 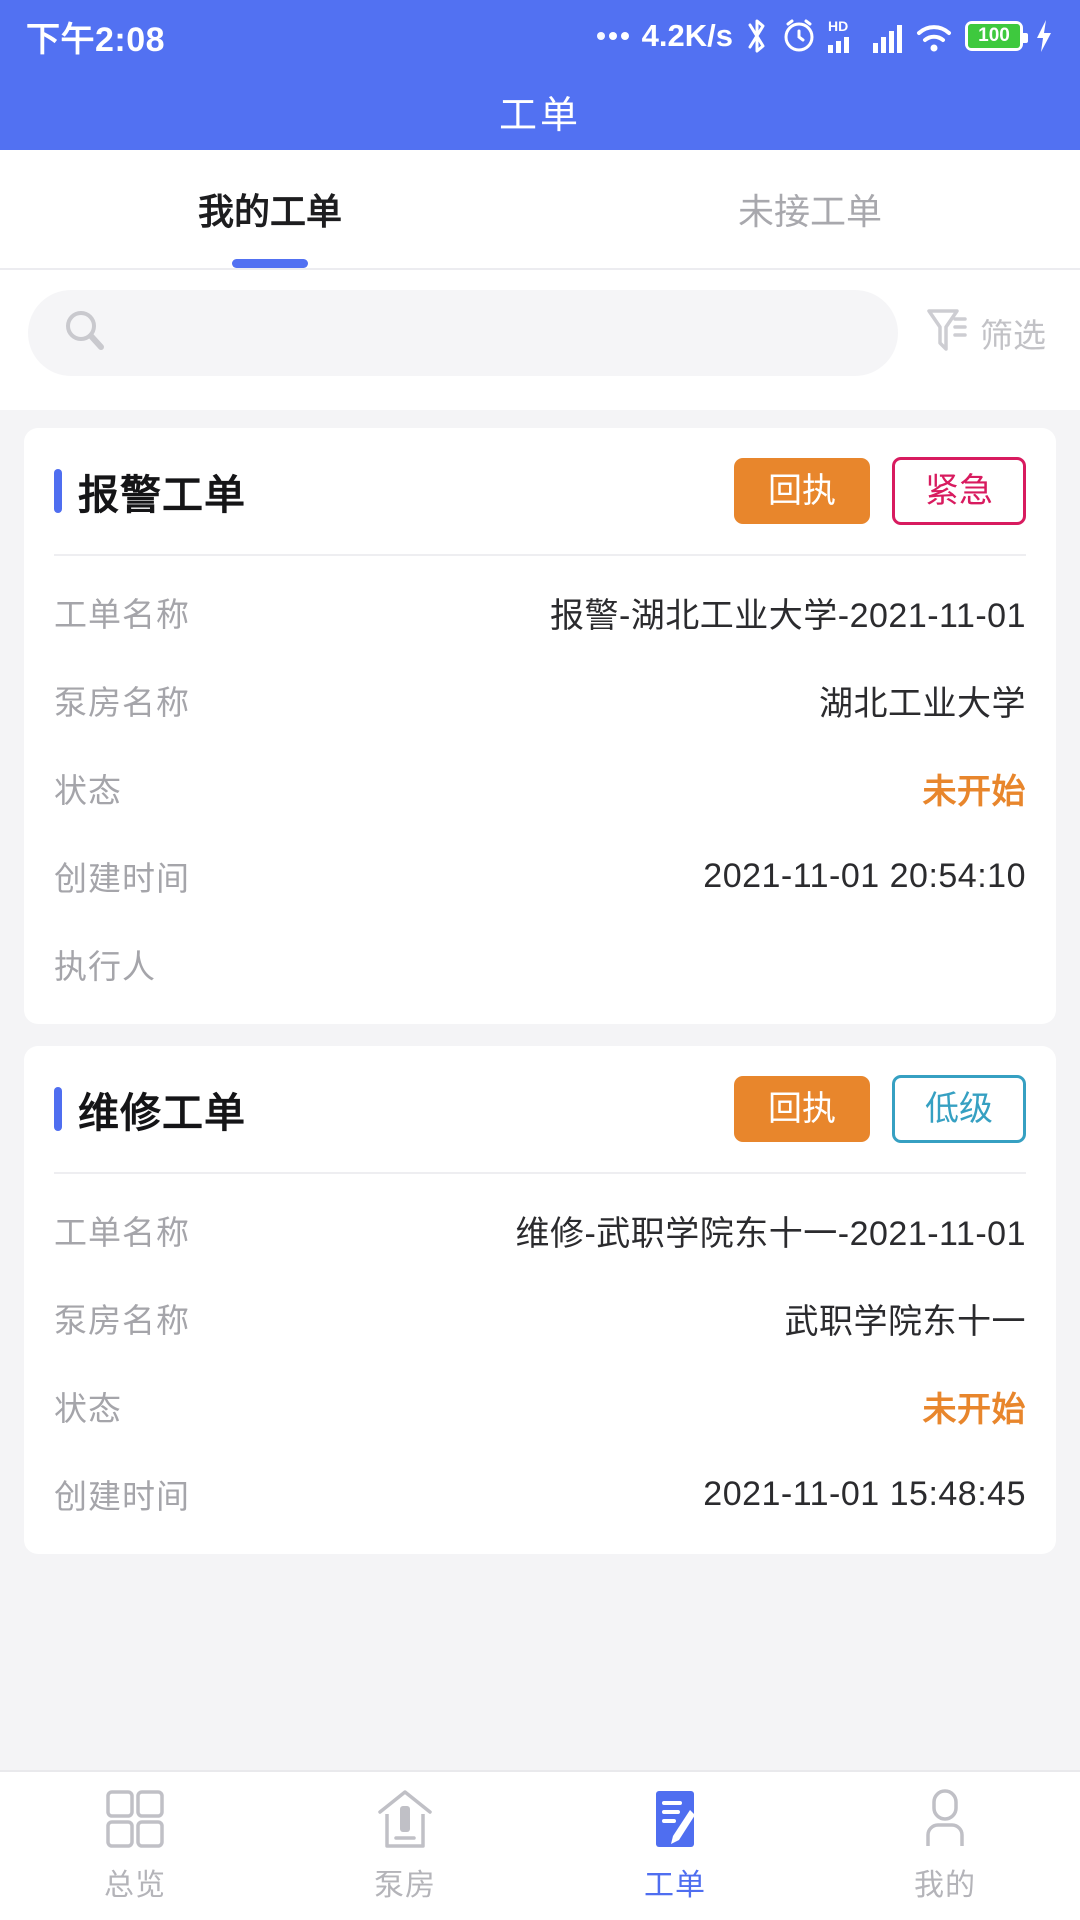 What do you see at coordinates (540, 36) in the screenshot?
I see `status-bar: 下午2:08 4.2K/s HD 100` at bounding box center [540, 36].